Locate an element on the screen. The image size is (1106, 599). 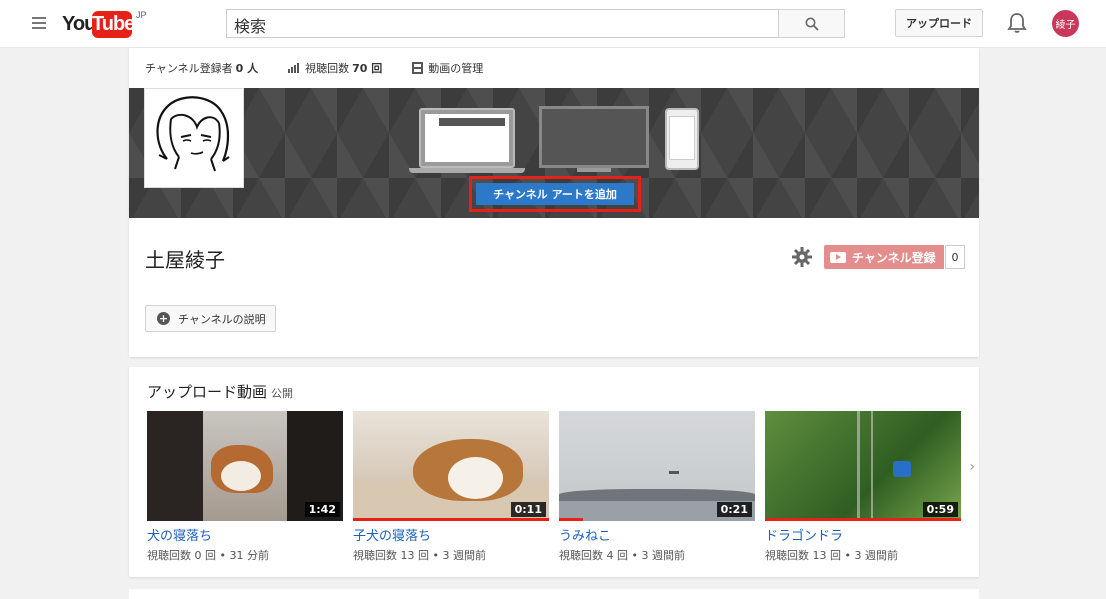
profile-drawing-image is located at coordinates (193, 134).